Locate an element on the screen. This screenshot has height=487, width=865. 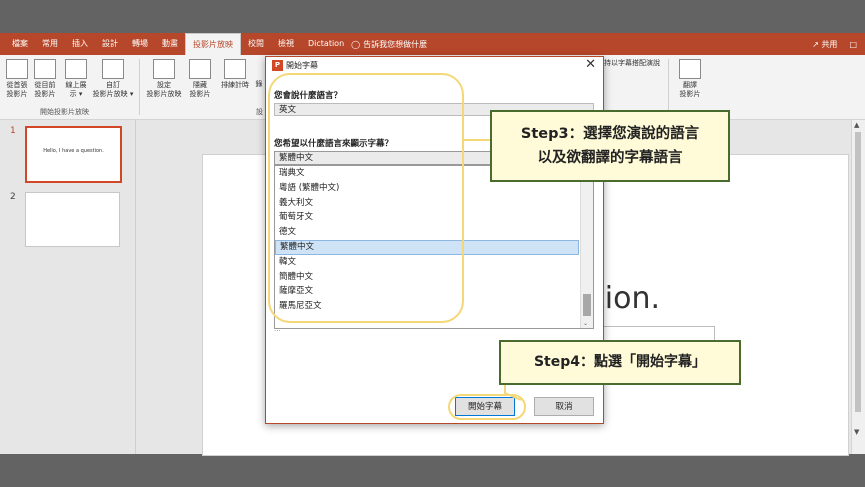
translate-slide-button: 翻譯 投影片 is located at coordinates (690, 79).